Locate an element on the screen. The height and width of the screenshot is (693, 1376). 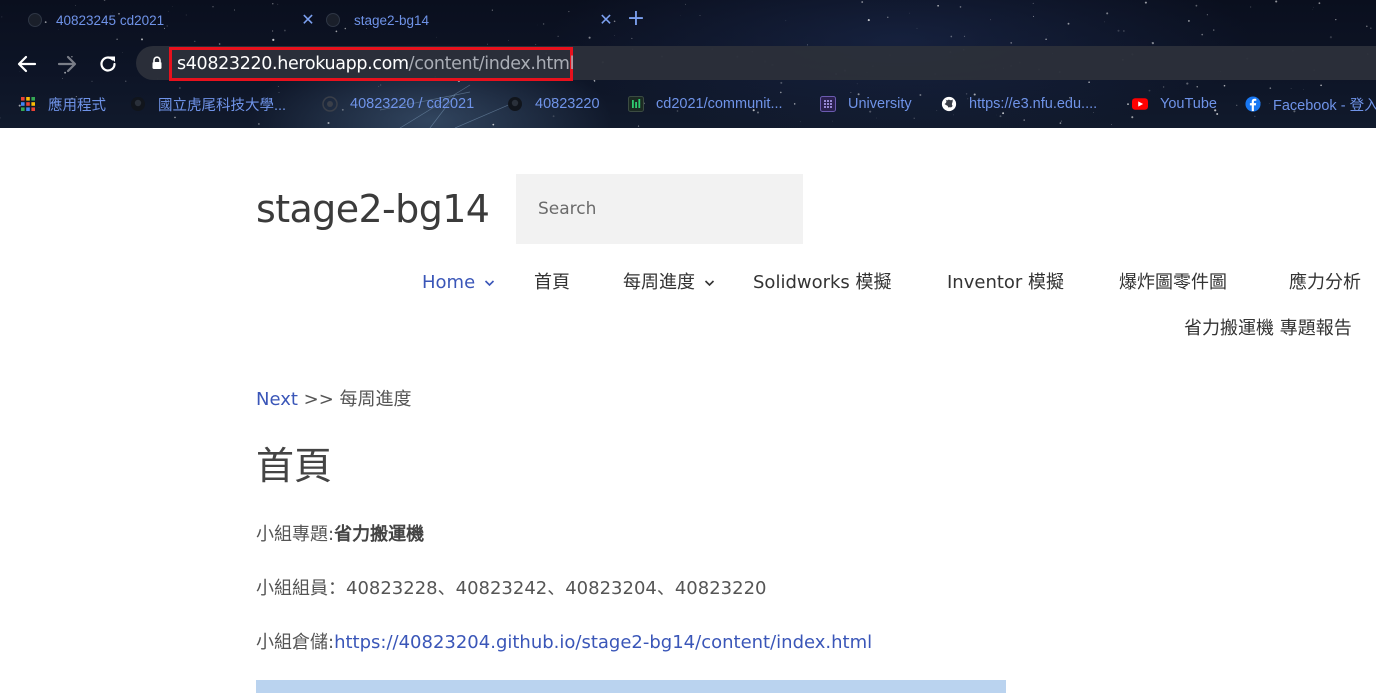
group-members: 小組組員：40823228、40823242、40823204、40823220 is located at coordinates (511, 588).